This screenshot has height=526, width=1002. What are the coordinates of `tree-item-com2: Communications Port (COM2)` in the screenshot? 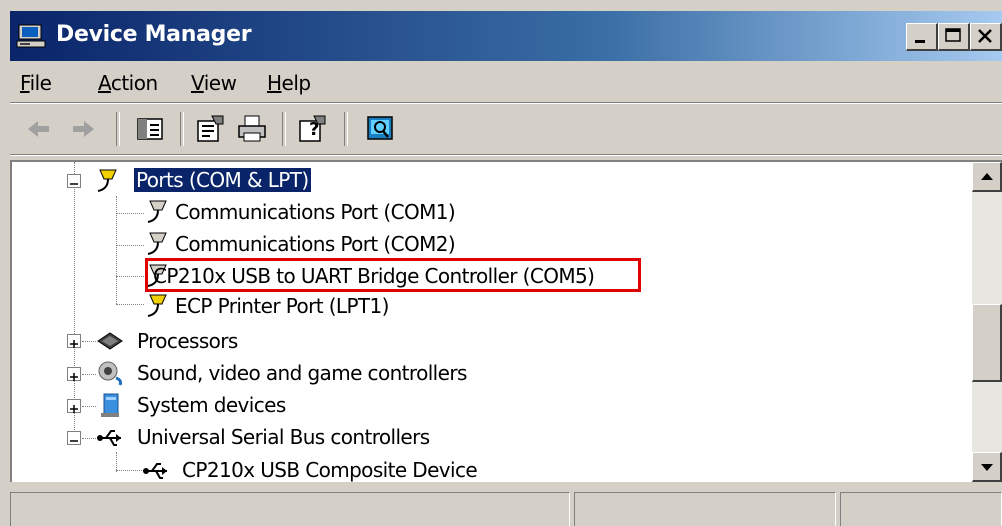 It's located at (315, 244).